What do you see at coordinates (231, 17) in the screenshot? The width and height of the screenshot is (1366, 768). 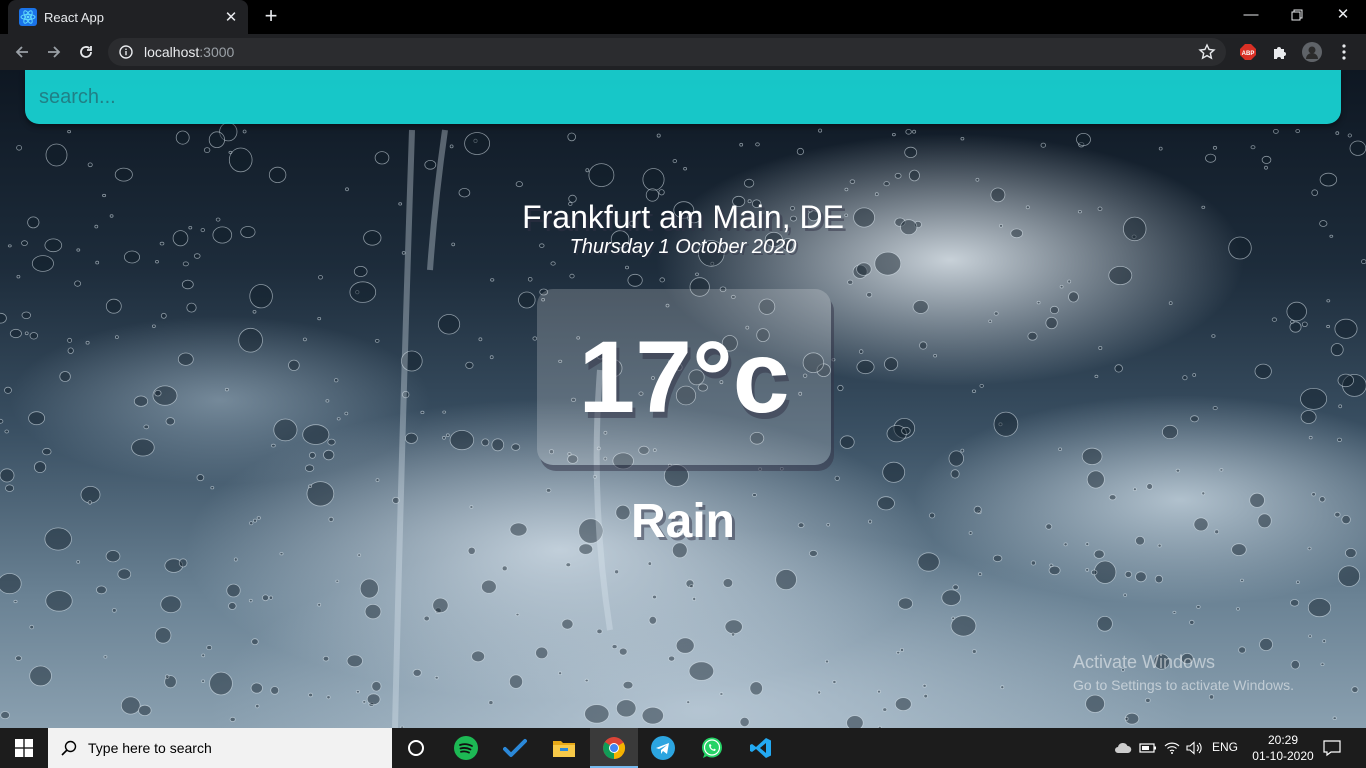 I see `tab-close-icon: ✕` at bounding box center [231, 17].